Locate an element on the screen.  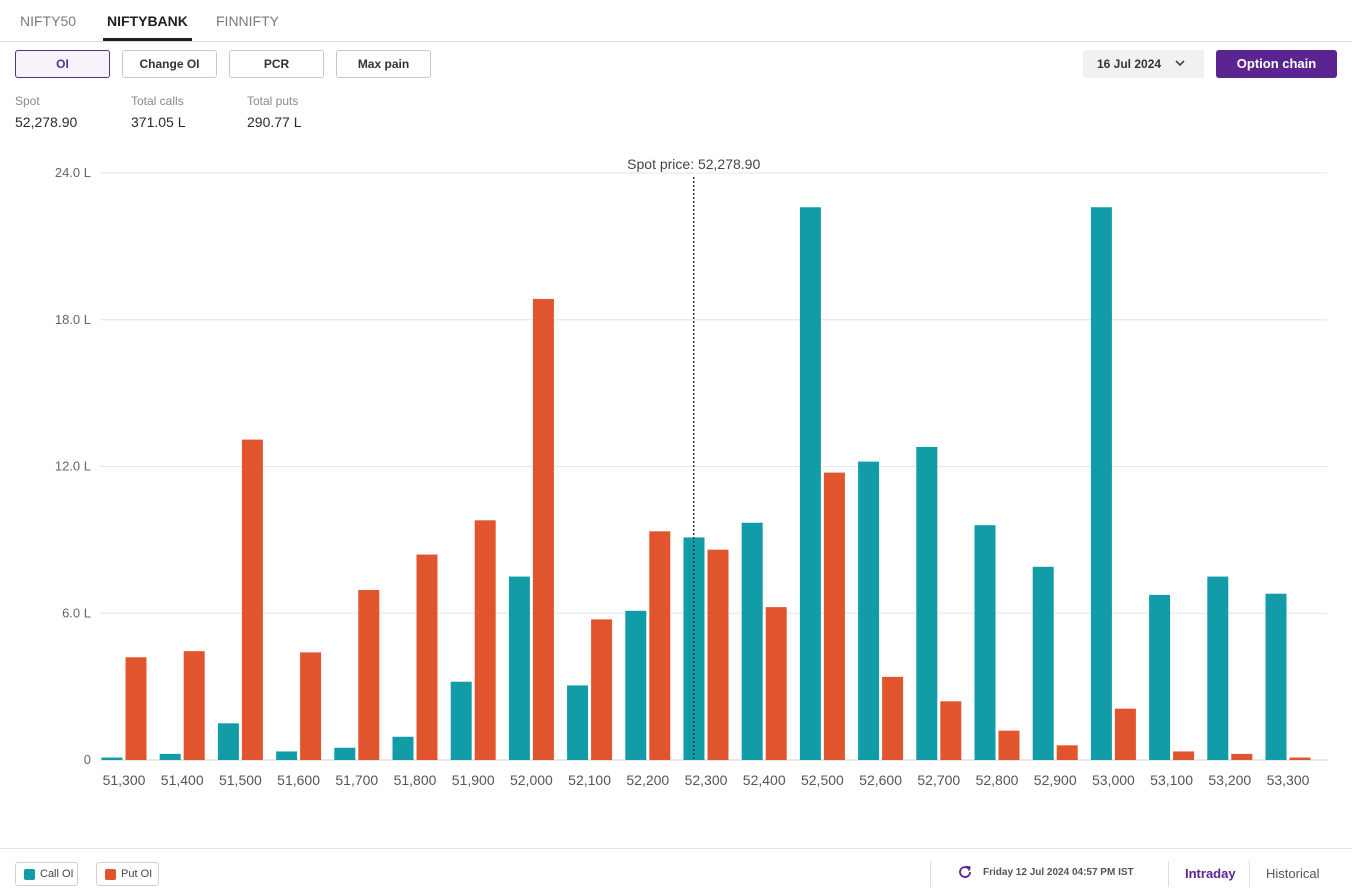
legend-call-oi: Call OI is located at coordinates (46, 874).